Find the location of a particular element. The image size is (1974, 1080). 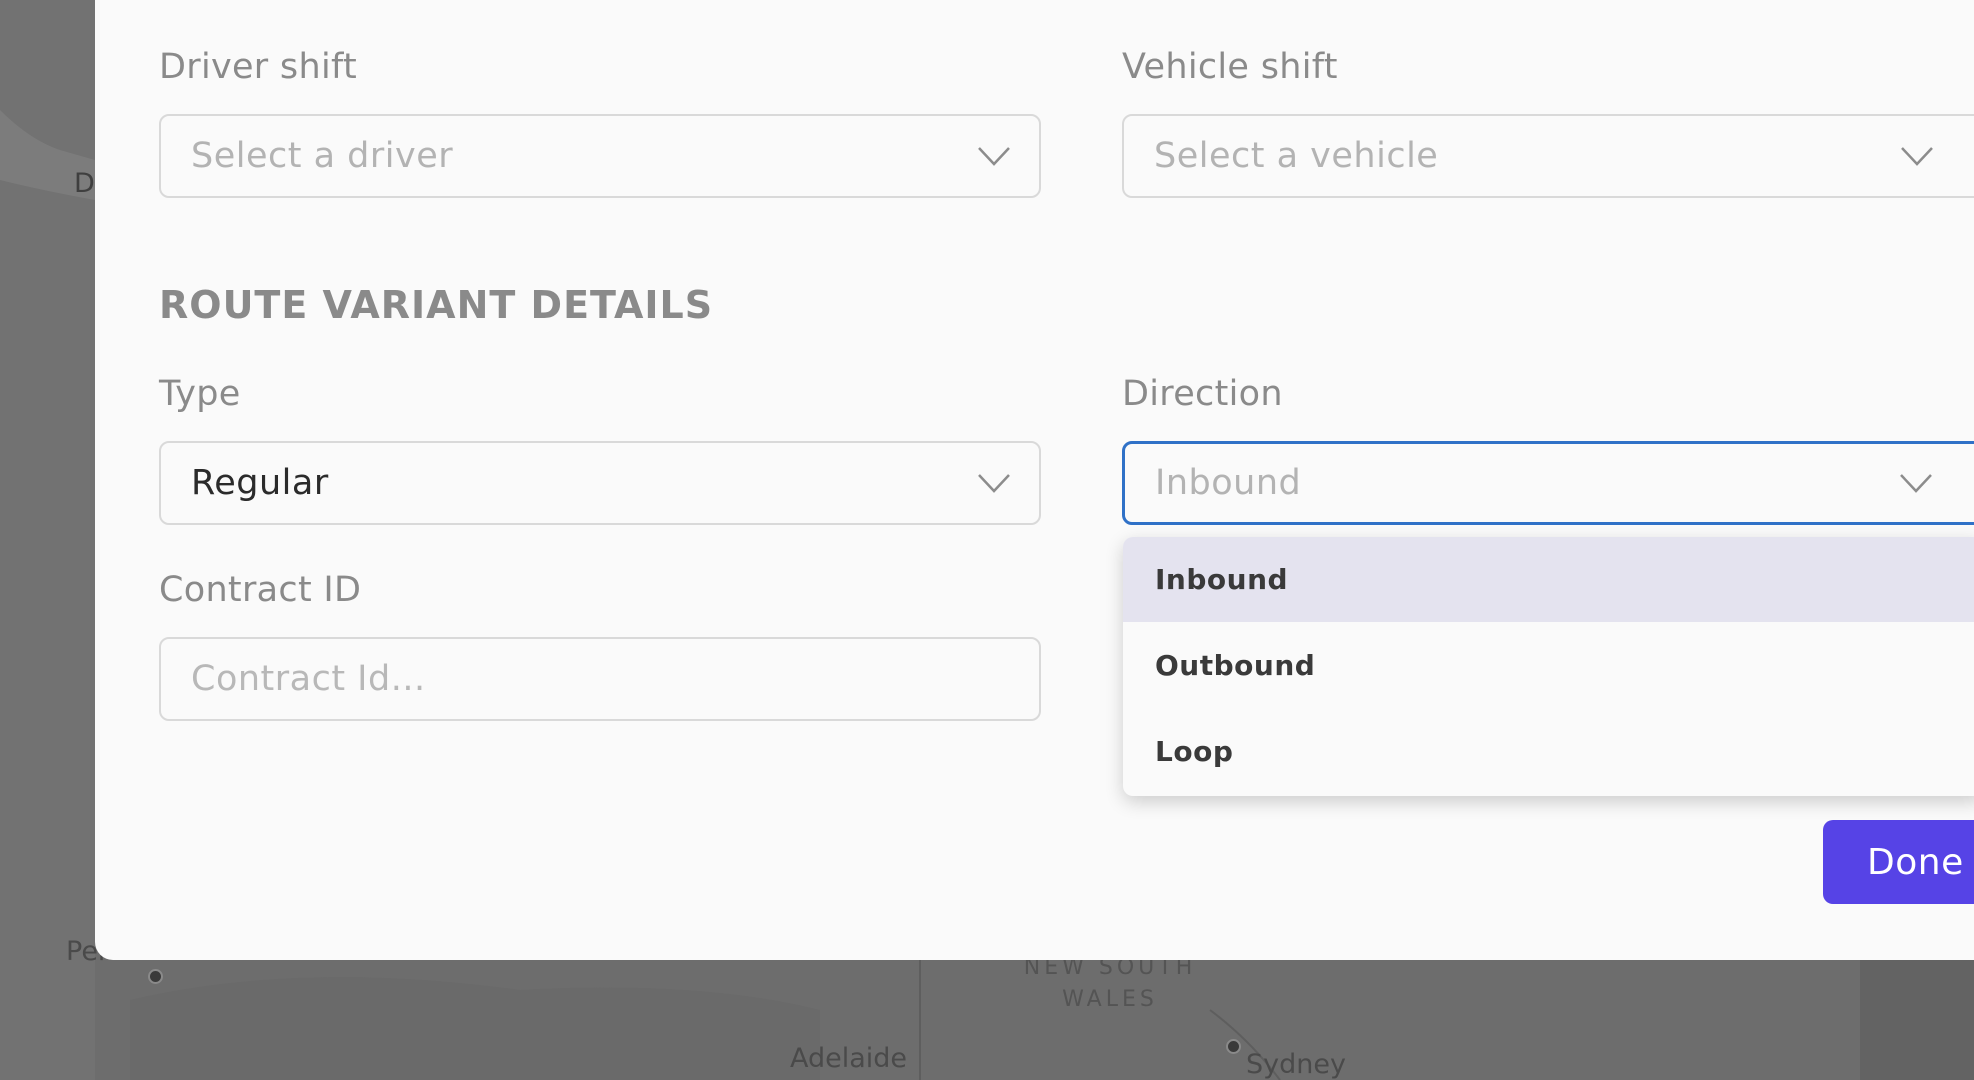

contract-id-input is located at coordinates (600, 679).